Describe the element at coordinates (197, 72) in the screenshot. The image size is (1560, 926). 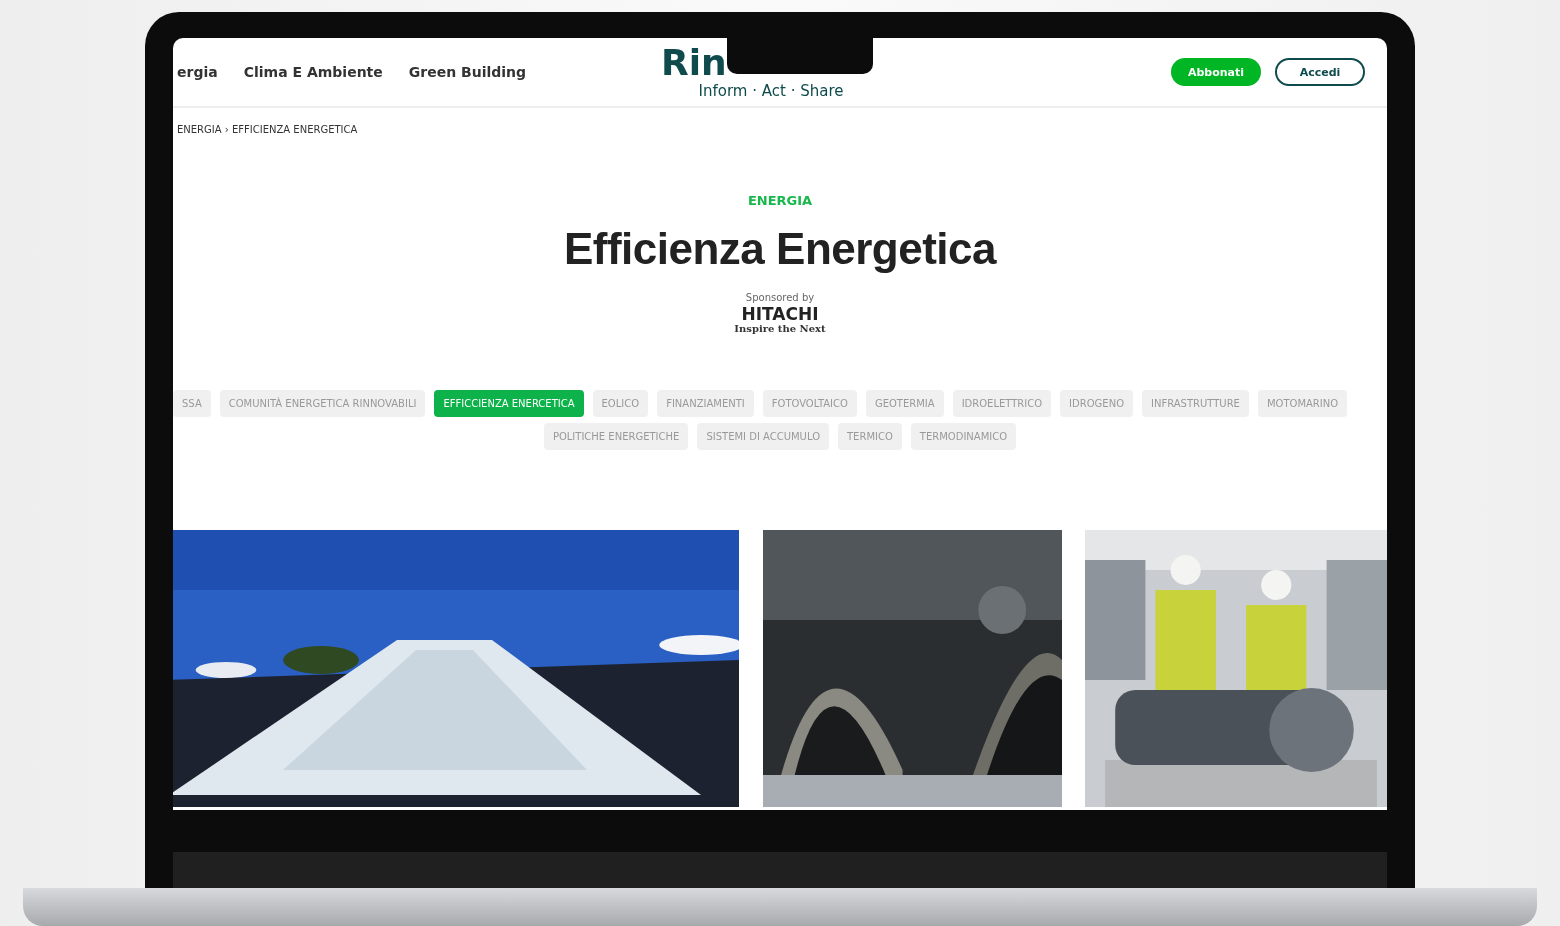
I see `nav-link: ergia` at that location.